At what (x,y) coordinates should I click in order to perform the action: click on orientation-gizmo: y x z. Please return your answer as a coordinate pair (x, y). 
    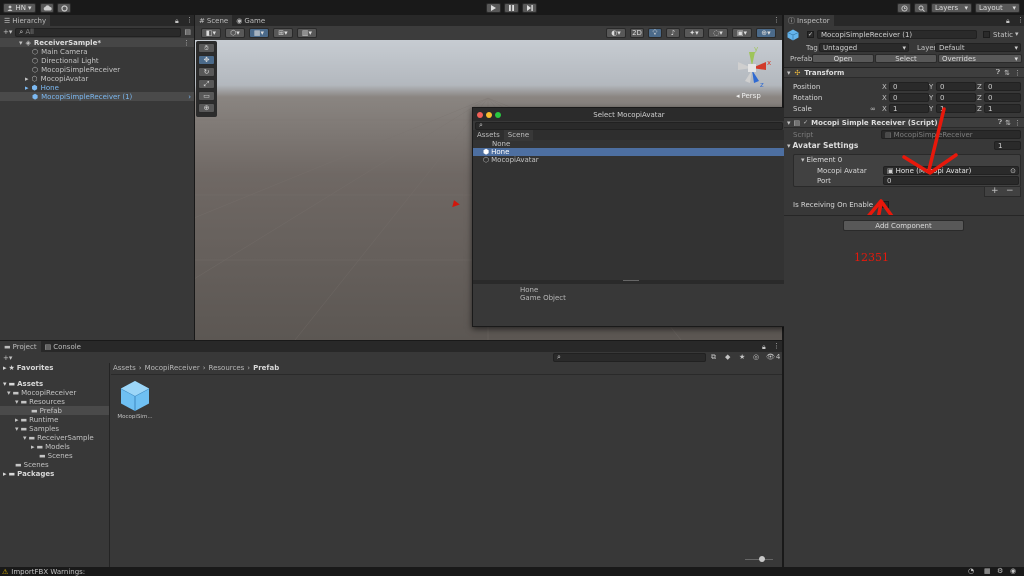
    Looking at the image, I should click on (752, 67).